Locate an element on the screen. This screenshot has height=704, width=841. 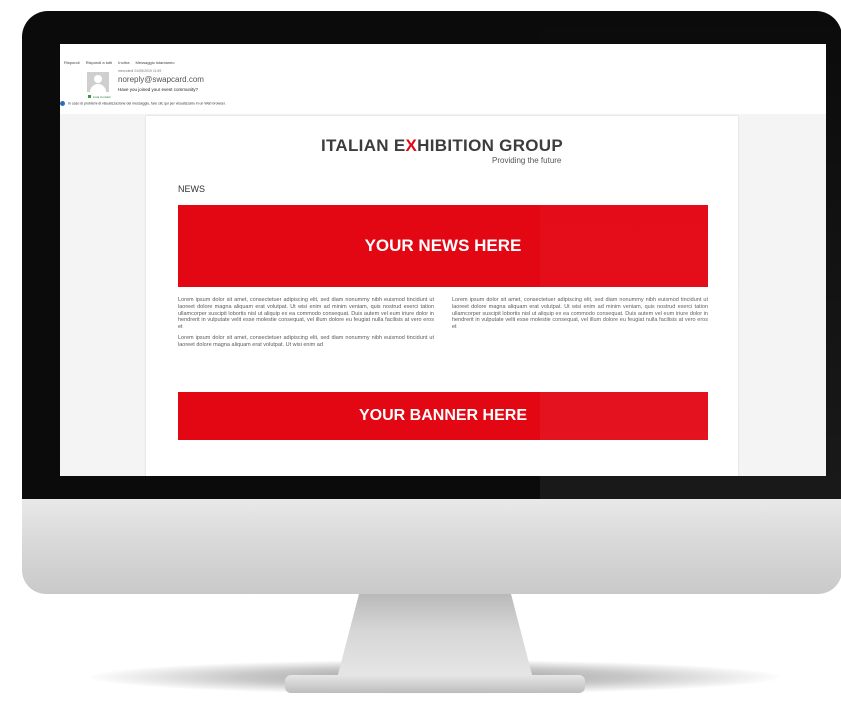
ad-banner: YOUR BANNER HERE is located at coordinates (443, 416).